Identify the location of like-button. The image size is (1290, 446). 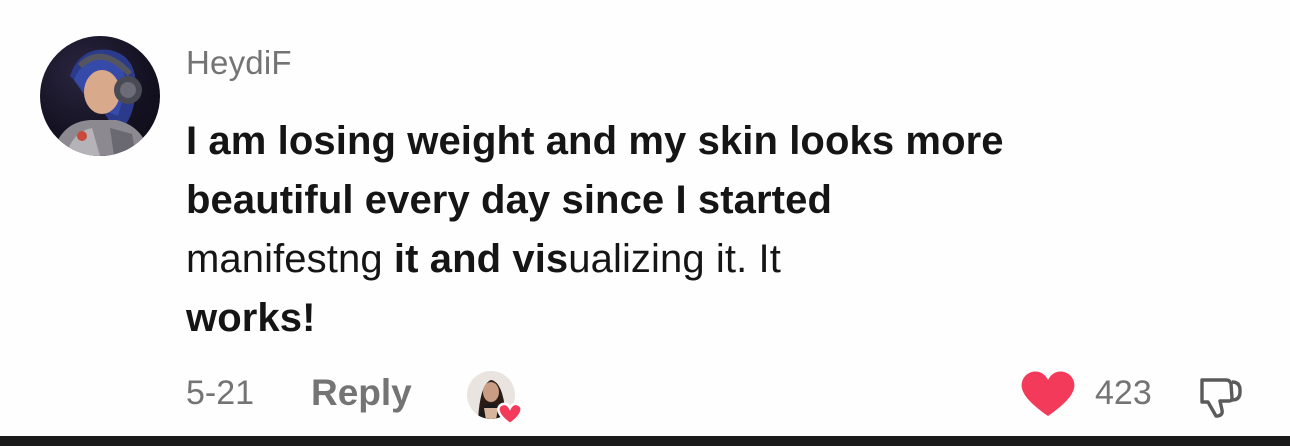
(1048, 394).